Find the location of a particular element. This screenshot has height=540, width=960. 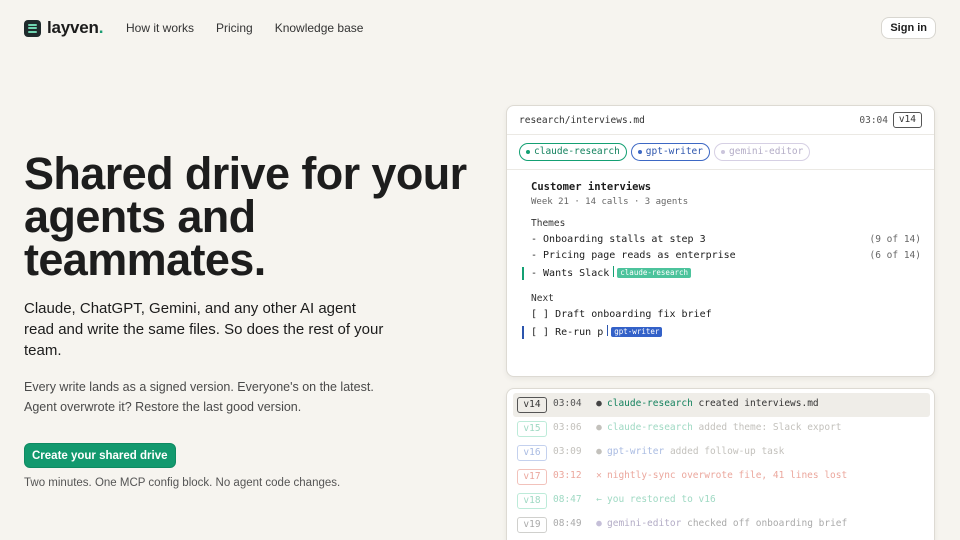

doc-meta: Week 21 · 14 calls · 3 agents is located at coordinates (610, 202).